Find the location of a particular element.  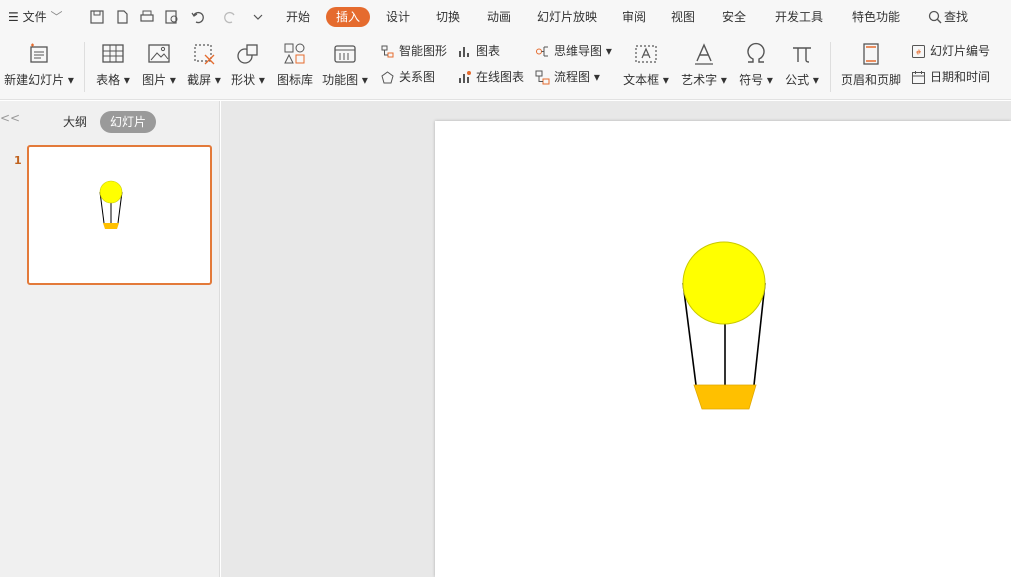

print-icon is located at coordinates (147, 17).